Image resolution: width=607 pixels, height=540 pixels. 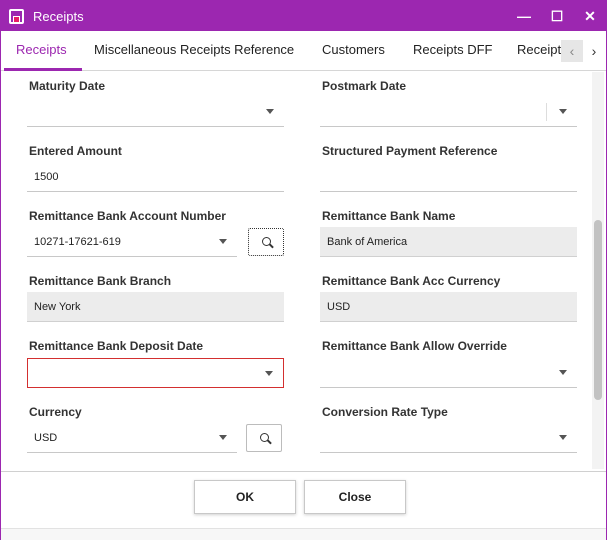 I want to click on conversion-rate-type-label: Conversion Rate Type, so click(x=385, y=412).